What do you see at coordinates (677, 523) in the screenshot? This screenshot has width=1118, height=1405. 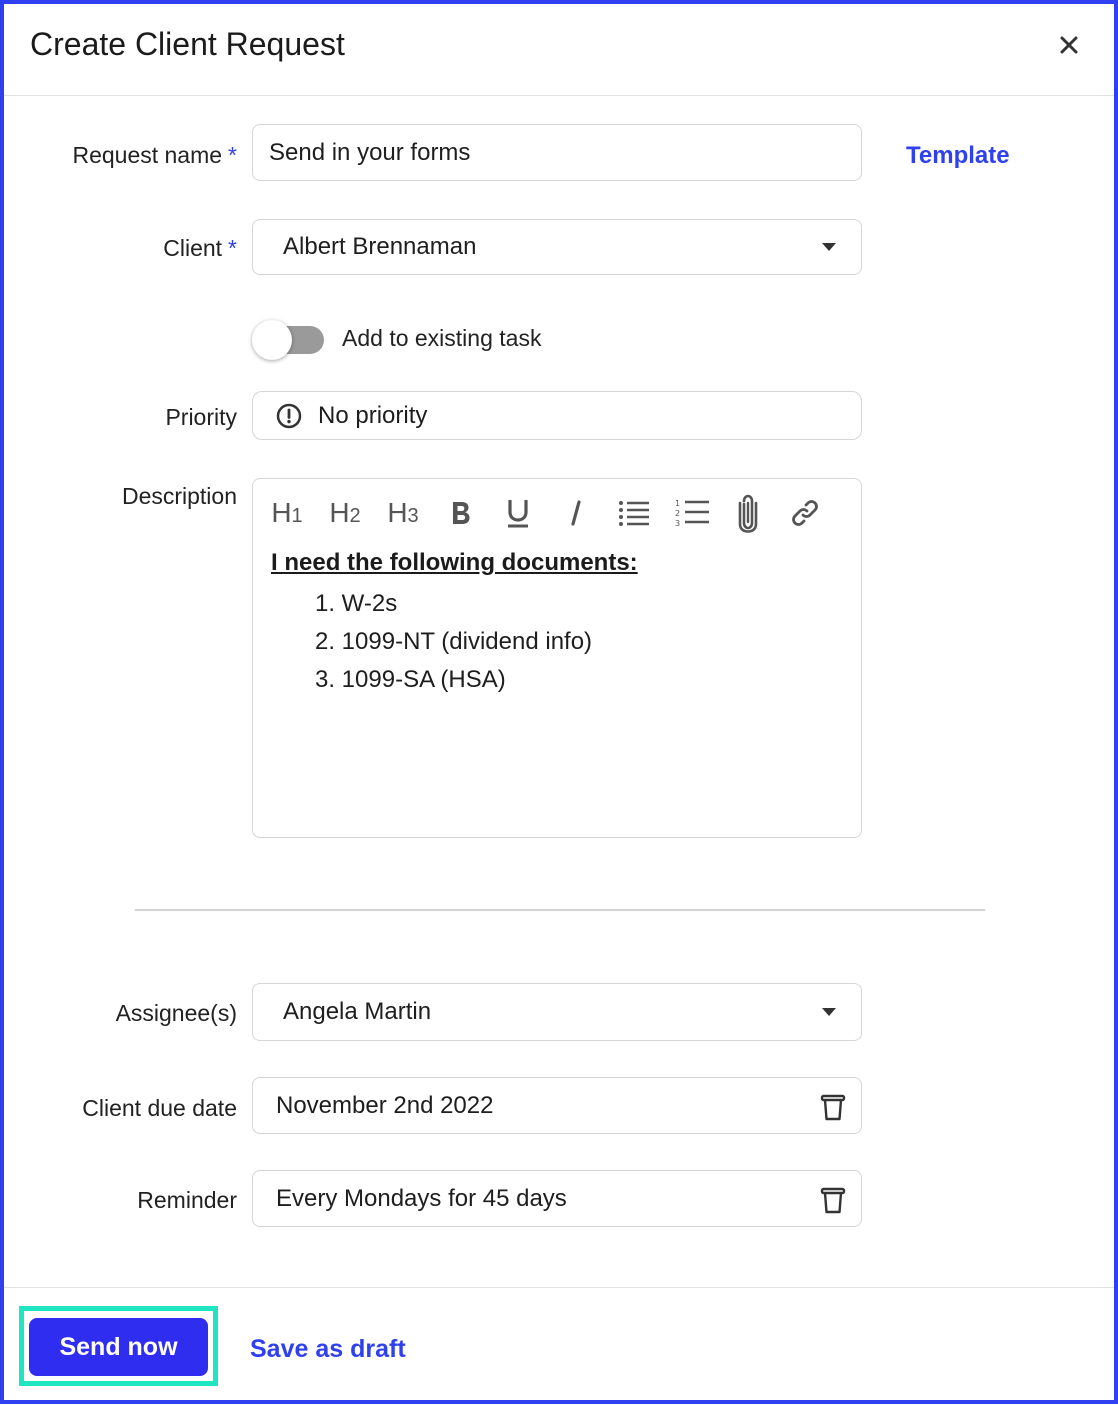 I see `svg-text: 3` at bounding box center [677, 523].